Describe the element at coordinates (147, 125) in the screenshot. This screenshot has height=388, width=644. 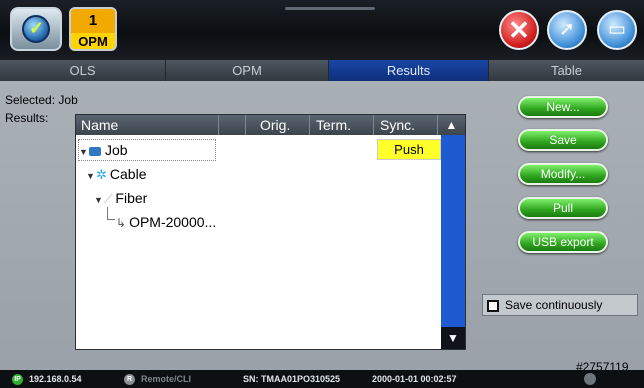
I see `column-name: Name` at that location.